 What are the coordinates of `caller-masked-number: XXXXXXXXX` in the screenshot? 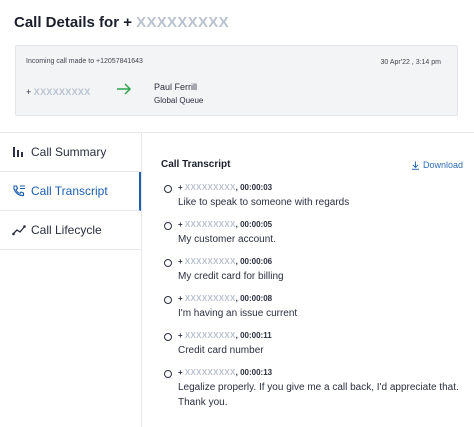 It's located at (62, 92).